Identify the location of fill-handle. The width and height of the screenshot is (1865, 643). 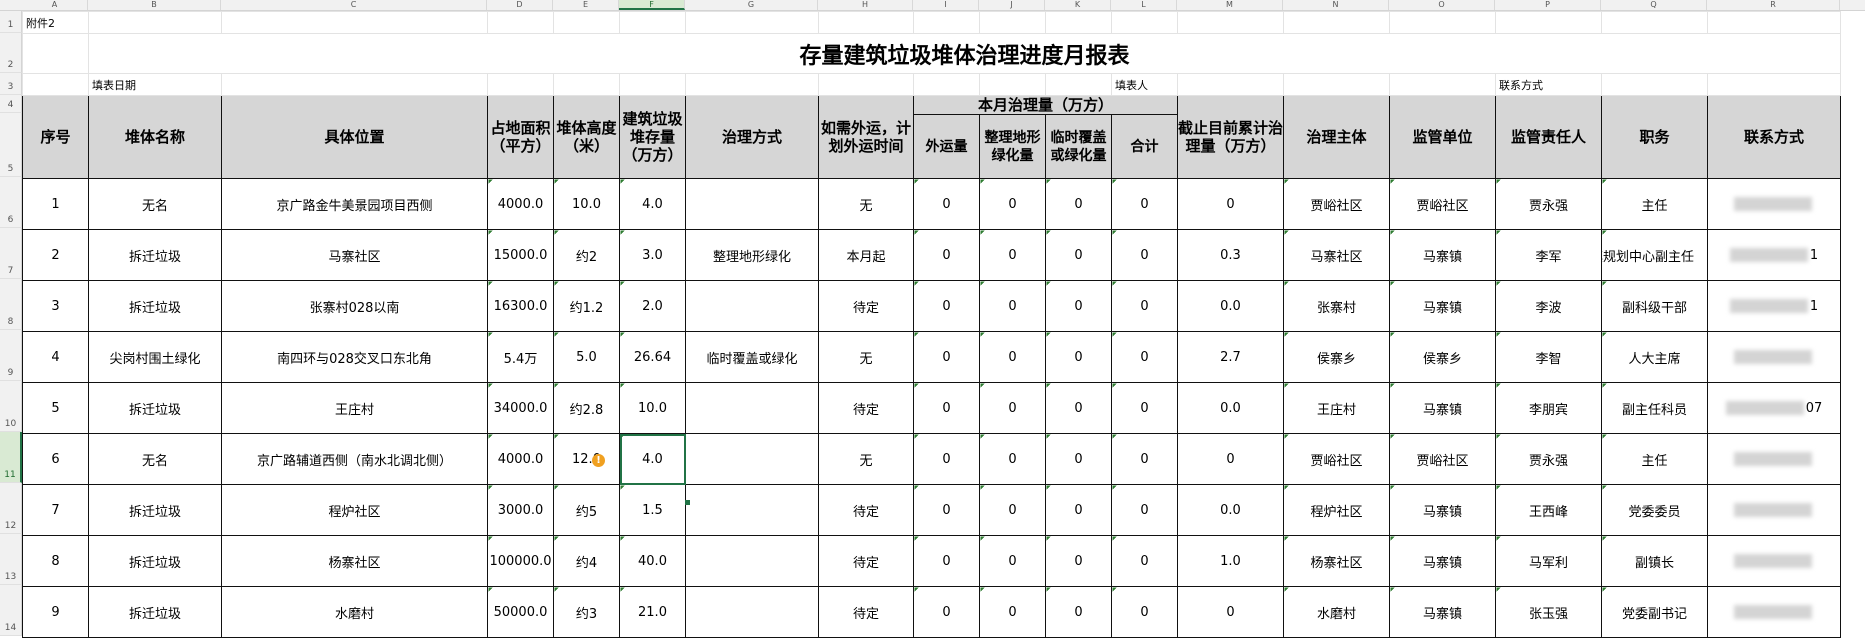
(687, 502).